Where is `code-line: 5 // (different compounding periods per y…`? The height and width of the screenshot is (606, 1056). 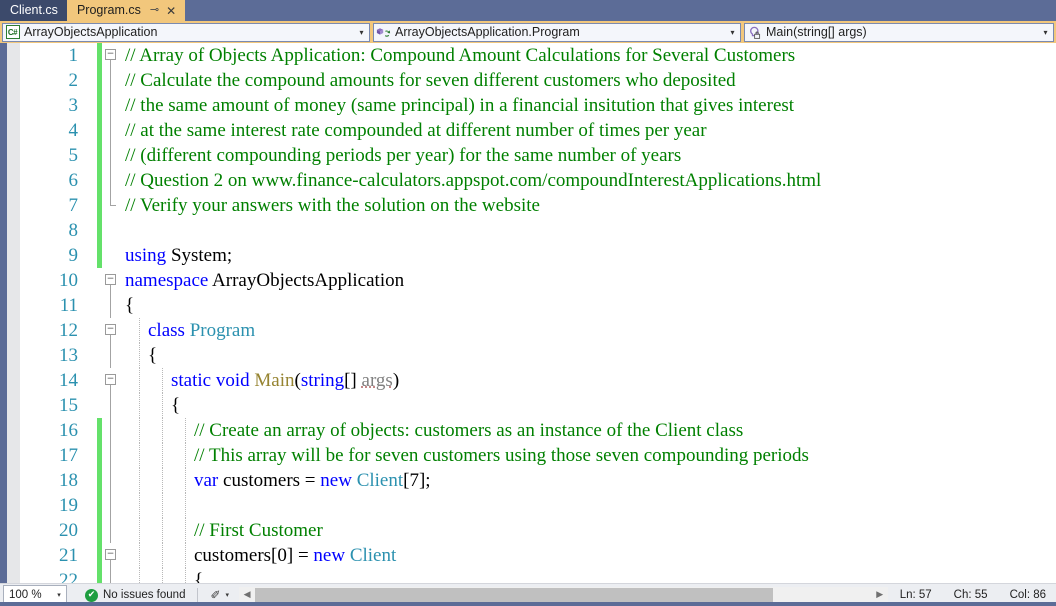 code-line: 5 // (different compounding periods per y… is located at coordinates (538, 155).